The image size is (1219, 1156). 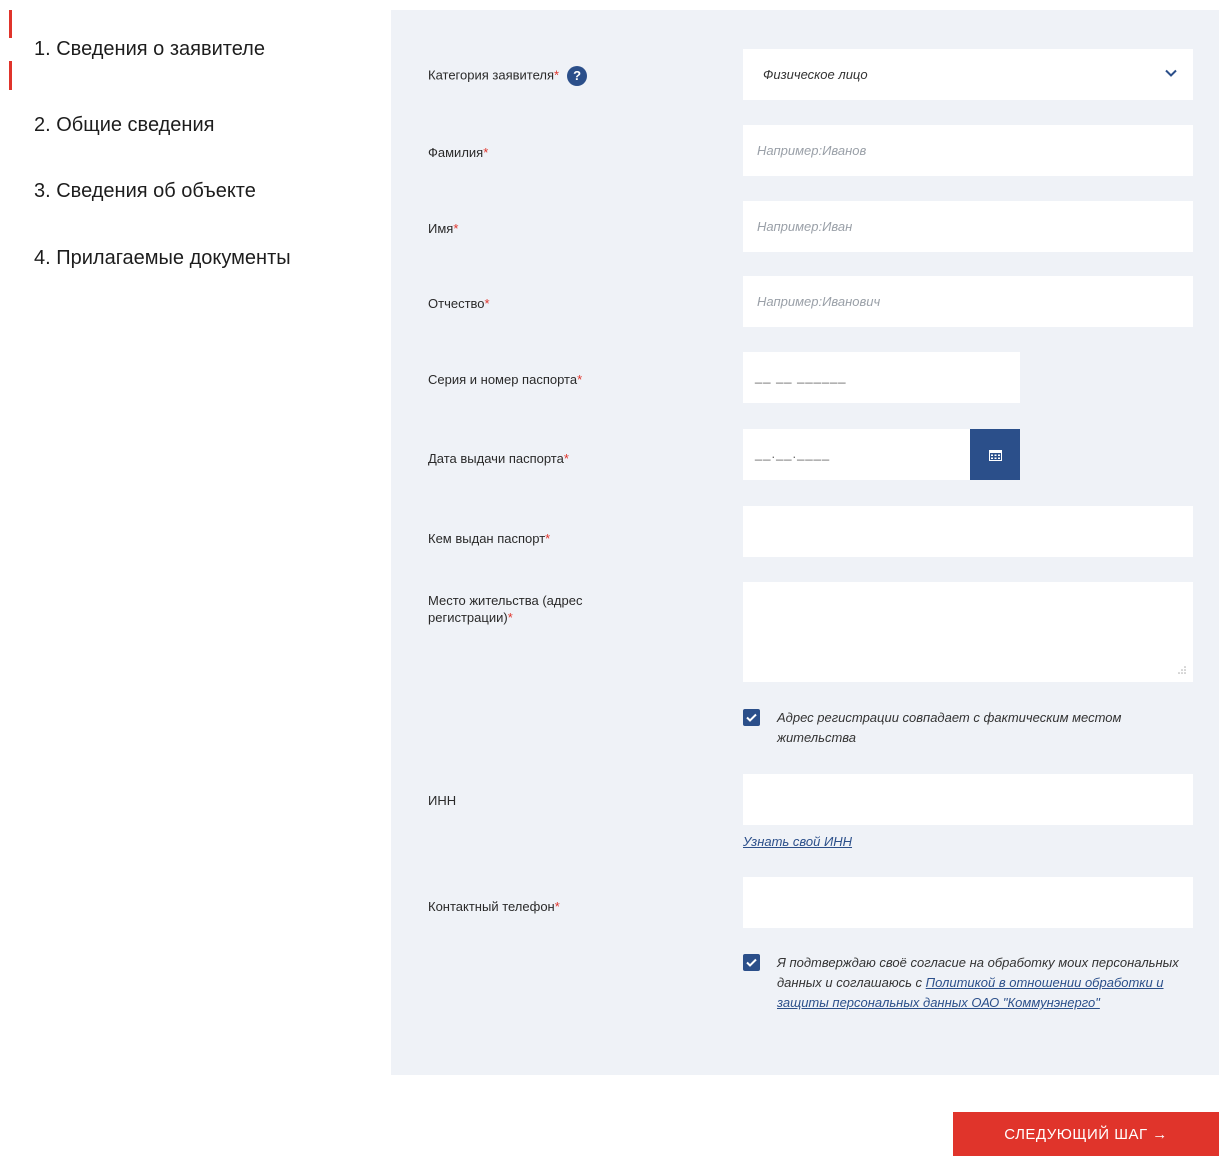 I want to click on phone-label: Контактный телефон*, so click(x=494, y=906).